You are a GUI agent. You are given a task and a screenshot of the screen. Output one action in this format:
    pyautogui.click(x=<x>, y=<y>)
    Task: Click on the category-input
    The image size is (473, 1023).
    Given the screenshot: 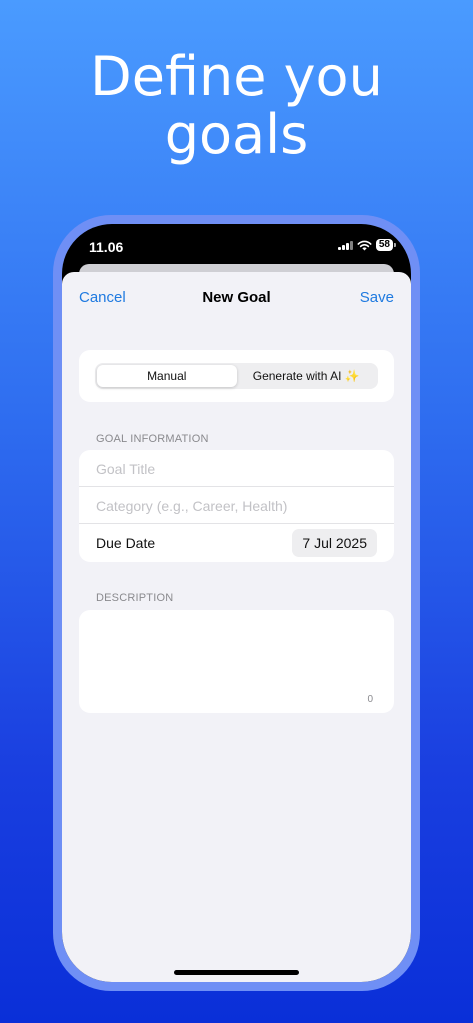 What is the action you would take?
    pyautogui.click(x=236, y=505)
    